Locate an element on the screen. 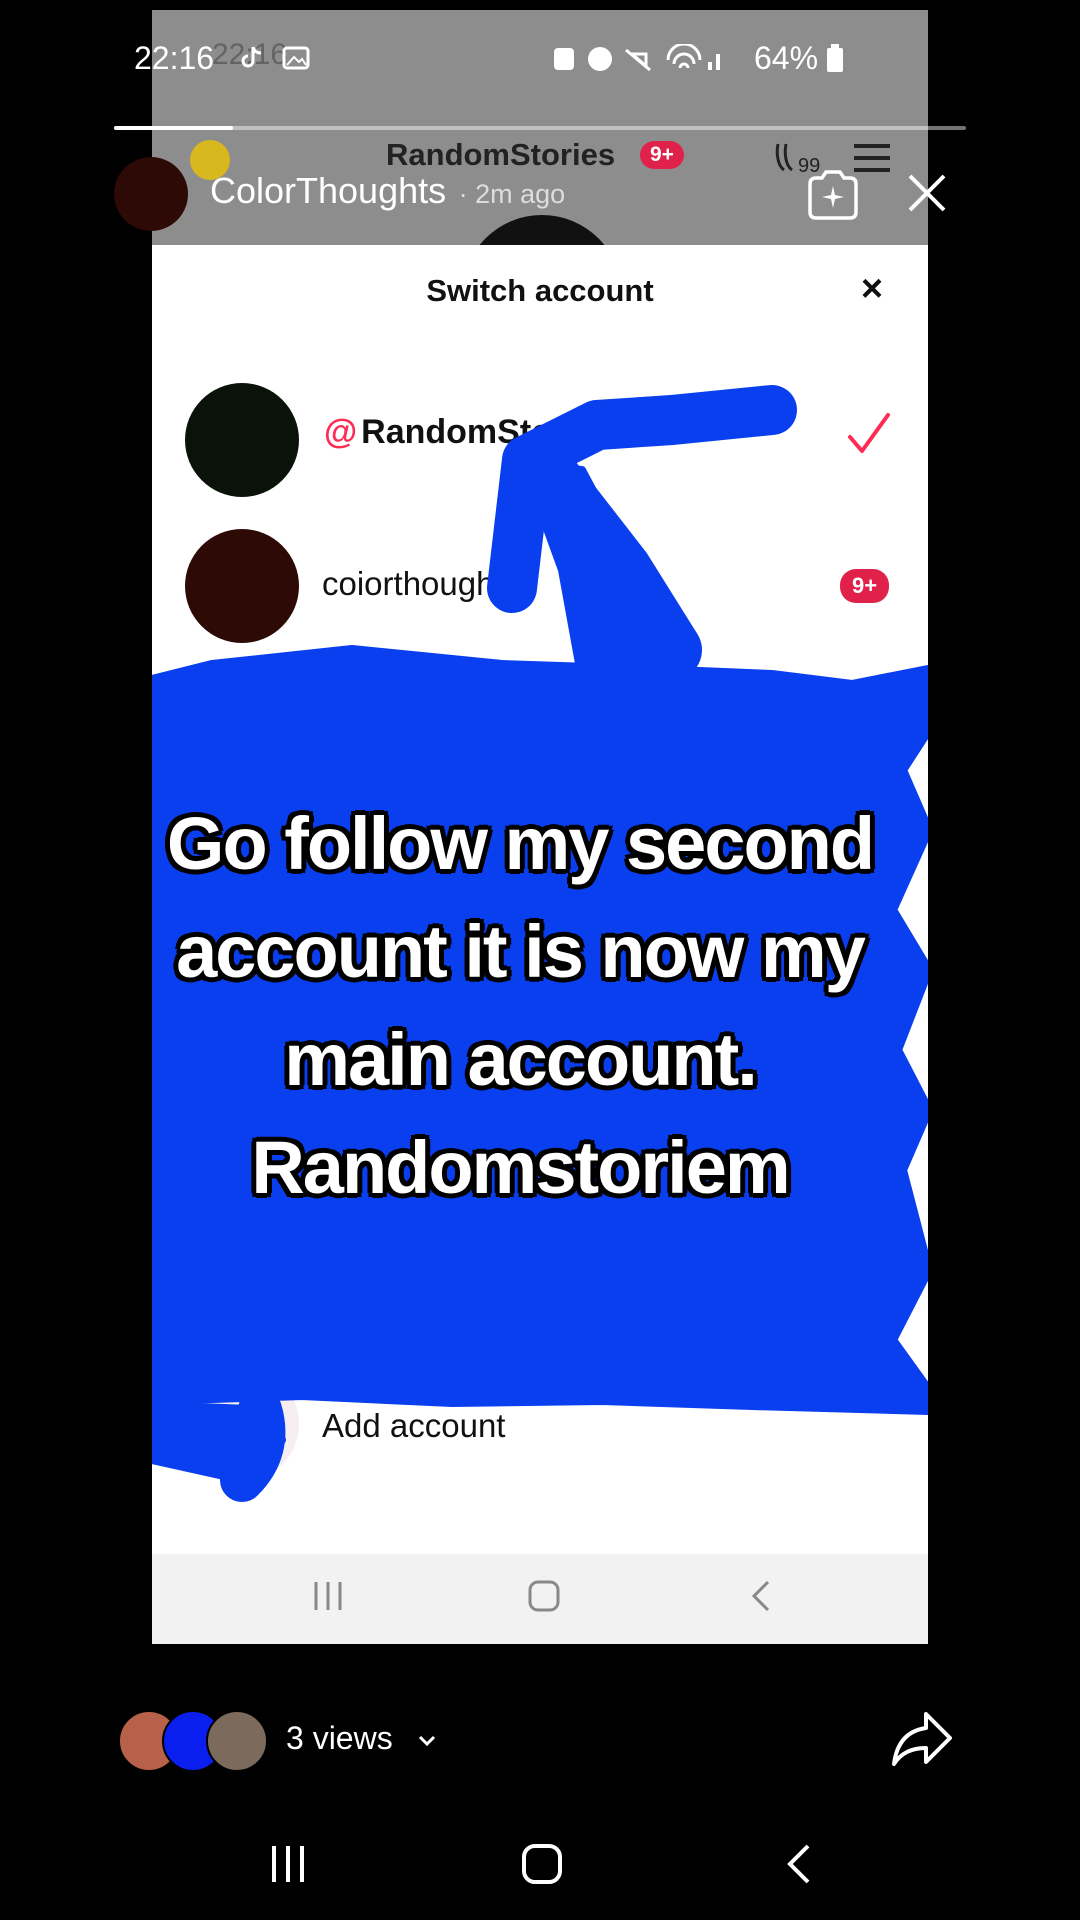 This screenshot has width=1080, height=1920. viewers-row: 3 views is located at coordinates (548, 1741).